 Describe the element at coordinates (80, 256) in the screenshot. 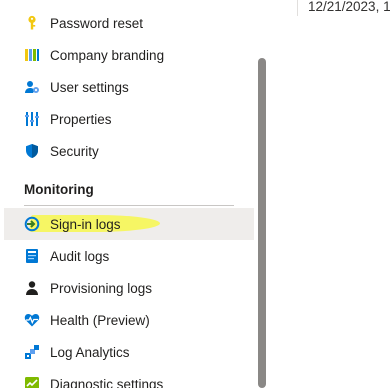

I see `nav-item-label: Audit logs` at that location.